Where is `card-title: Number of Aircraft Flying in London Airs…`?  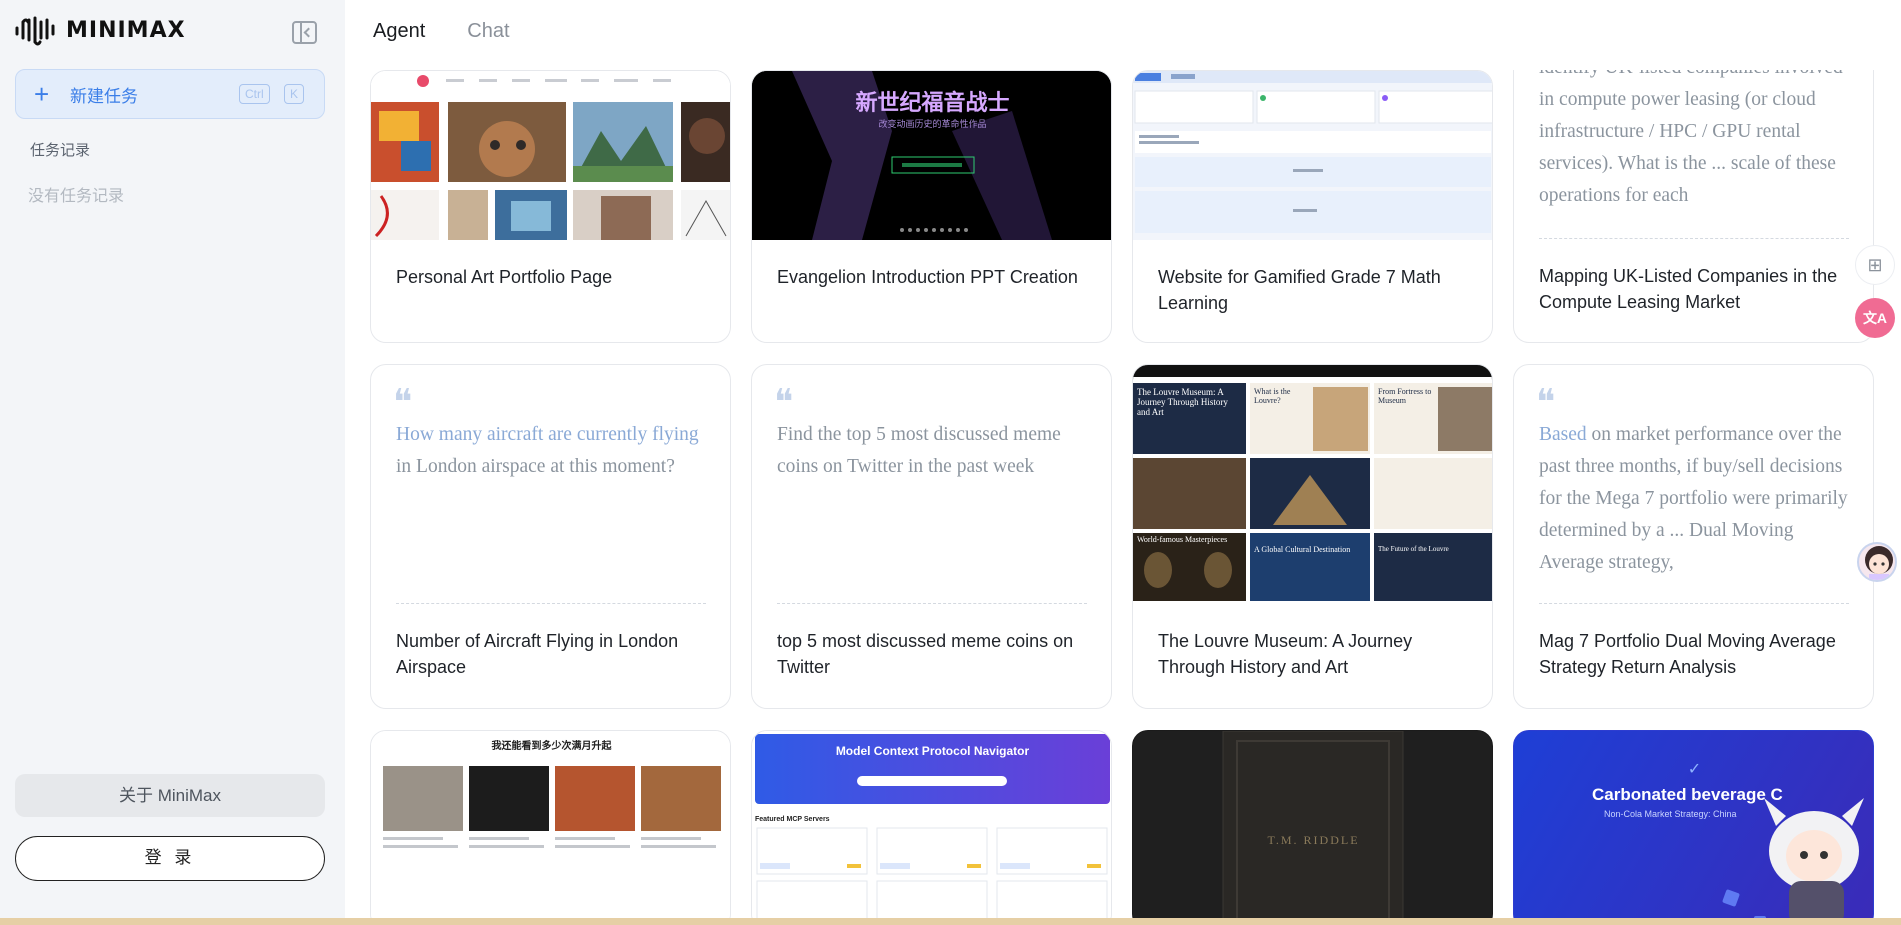 card-title: Number of Aircraft Flying in London Airs… is located at coordinates (537, 654).